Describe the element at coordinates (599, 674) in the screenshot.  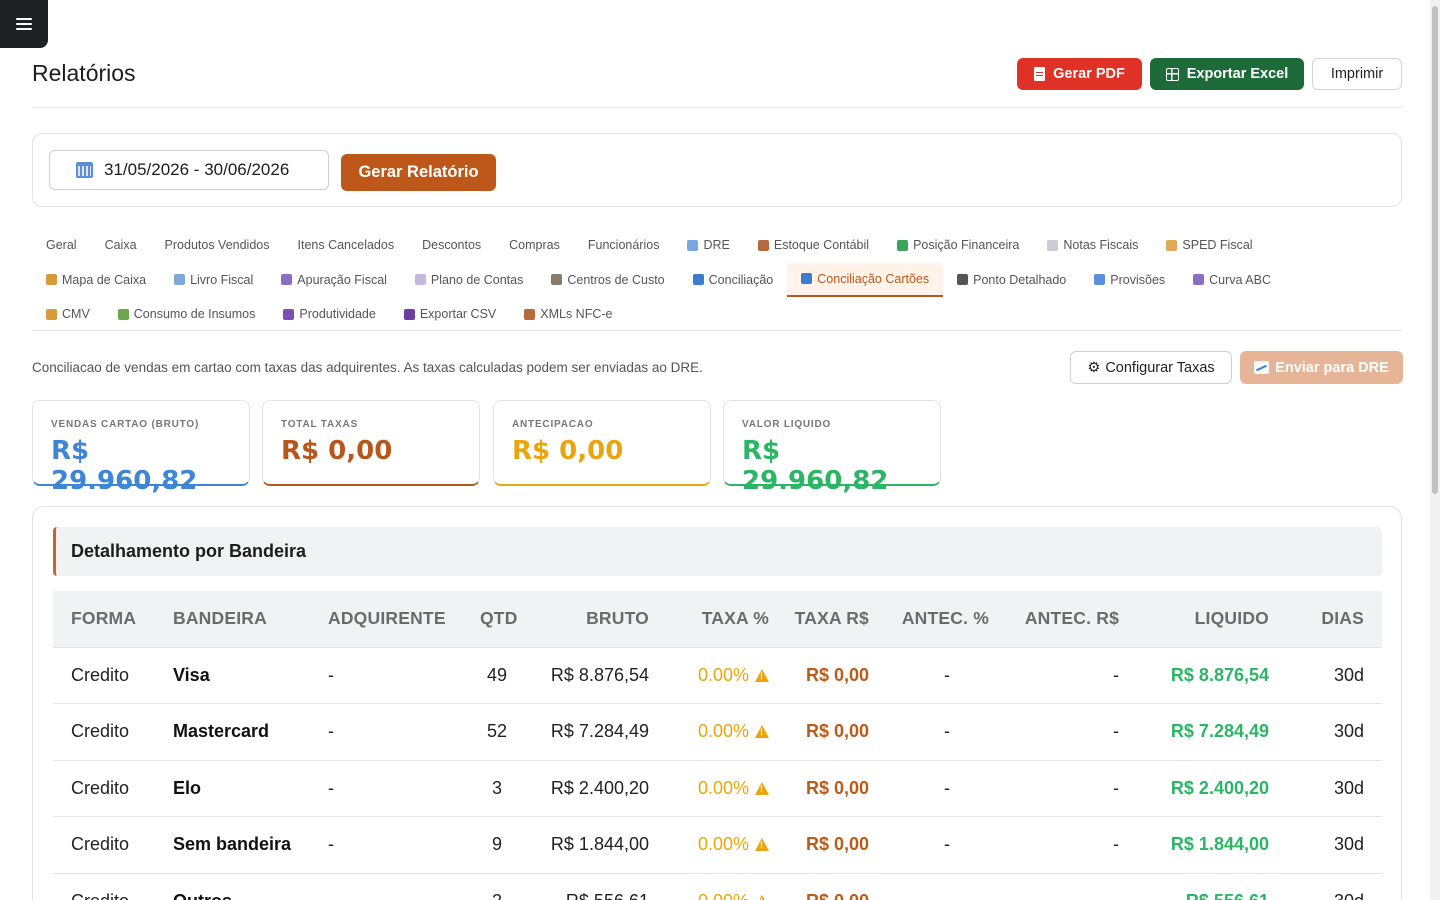
I see `bruto-value: R$ 8.876,54` at that location.